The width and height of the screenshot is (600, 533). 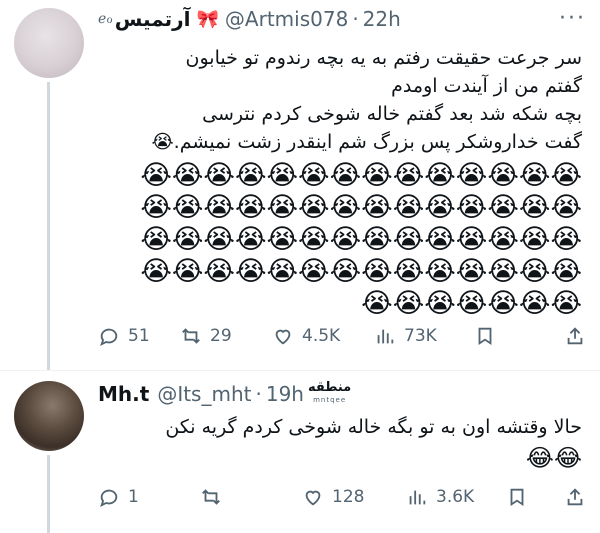 I want to click on watermark-text: منطقه, so click(x=329, y=387).